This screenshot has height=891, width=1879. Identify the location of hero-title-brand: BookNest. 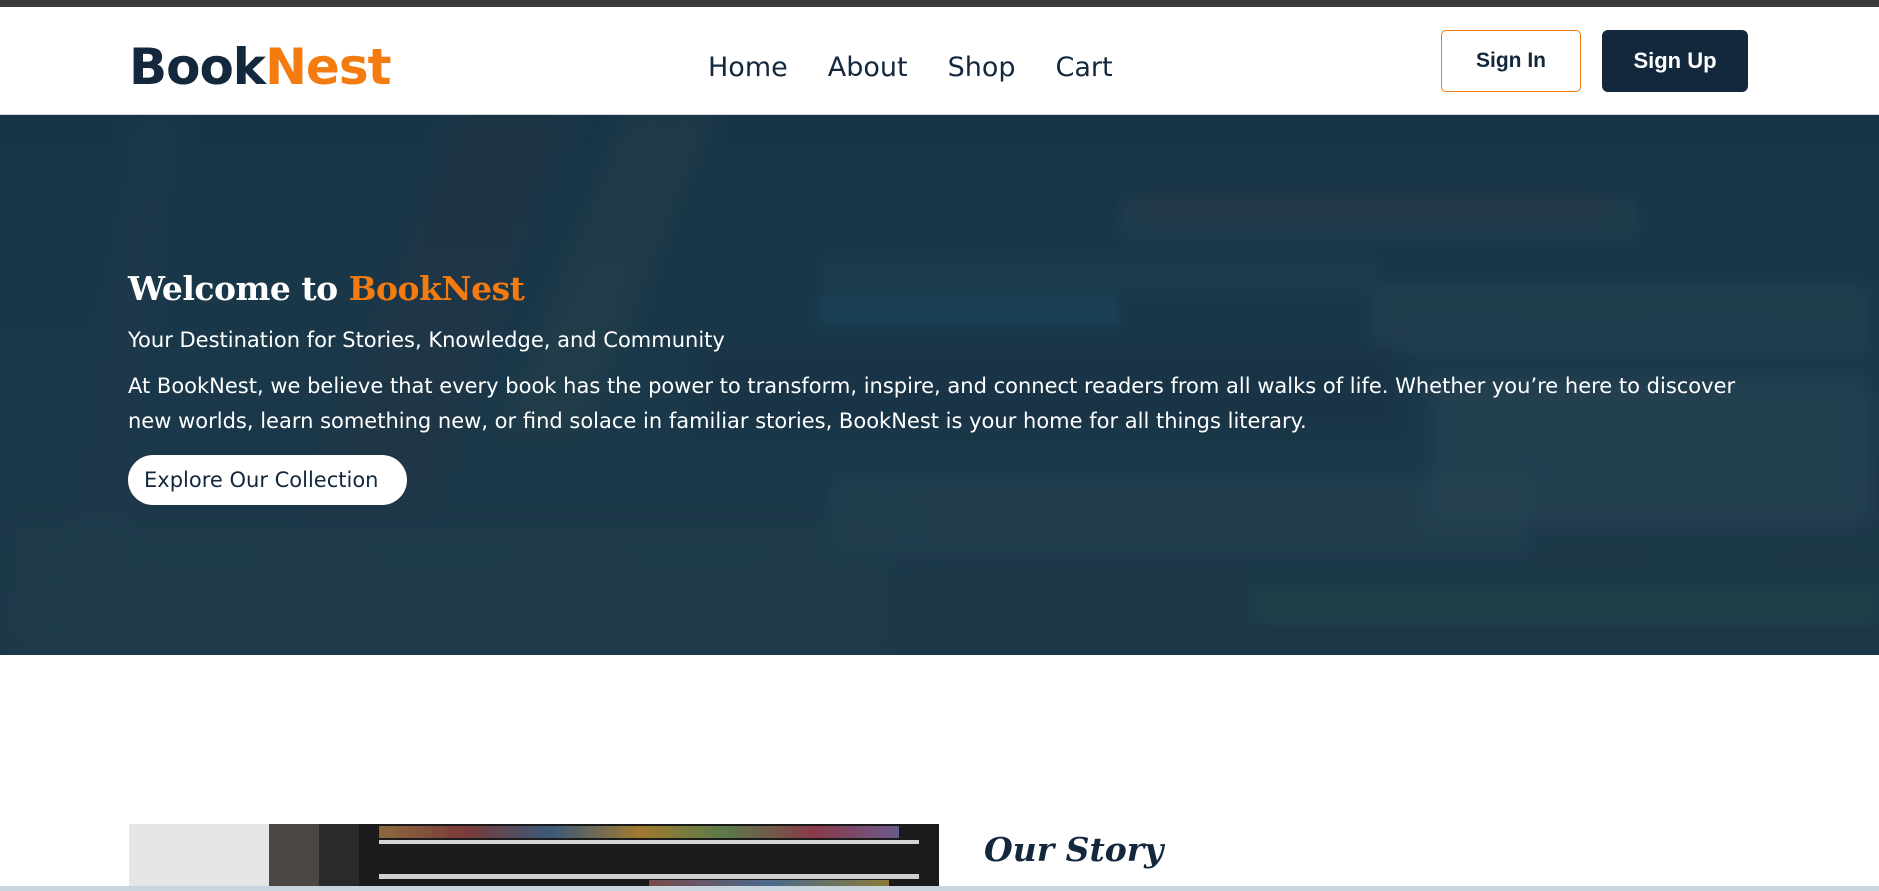
(436, 288).